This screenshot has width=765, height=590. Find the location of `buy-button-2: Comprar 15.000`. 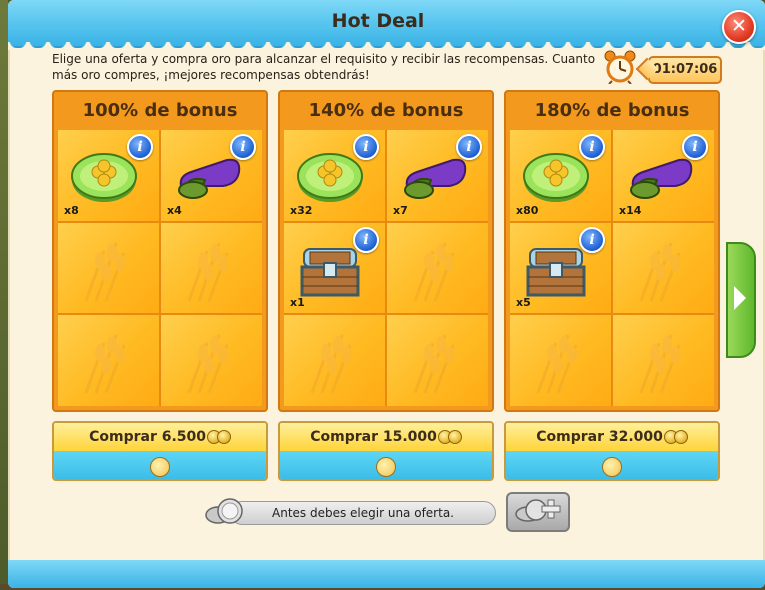

buy-button-2: Comprar 15.000 is located at coordinates (386, 437).